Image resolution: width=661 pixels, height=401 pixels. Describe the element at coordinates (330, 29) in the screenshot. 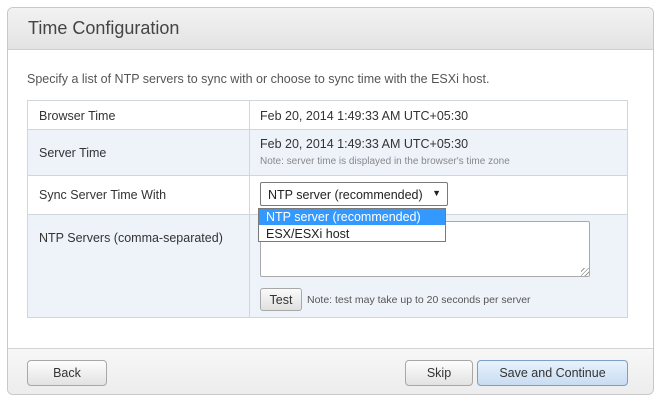

I see `dialog-header: Time Configuration` at that location.